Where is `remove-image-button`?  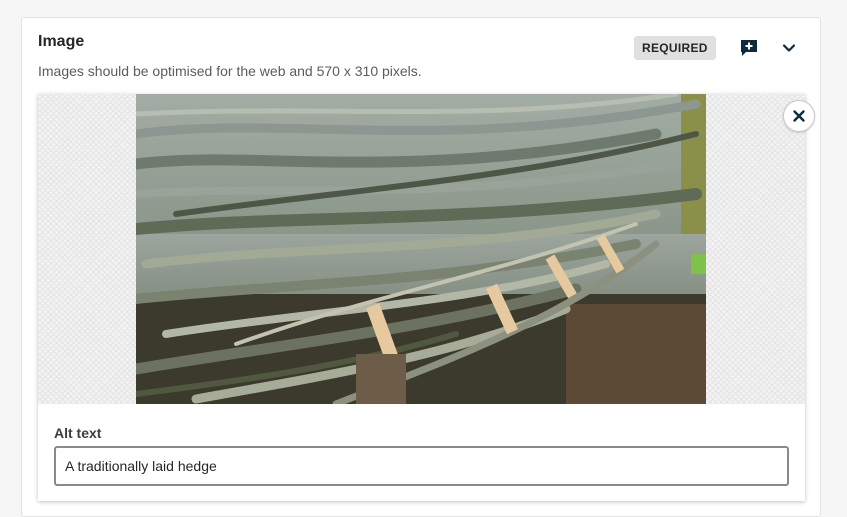 remove-image-button is located at coordinates (799, 116).